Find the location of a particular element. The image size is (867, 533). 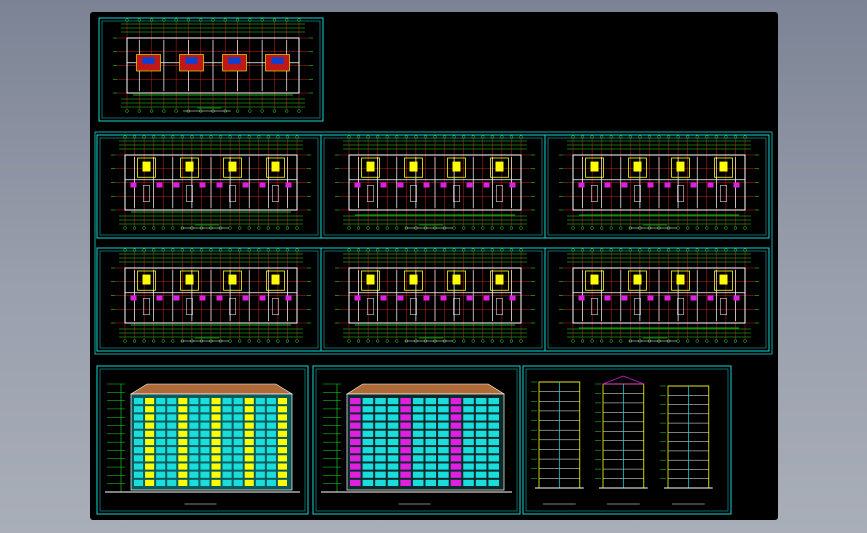

drawing-sheet-site-plan is located at coordinates (211, 69).